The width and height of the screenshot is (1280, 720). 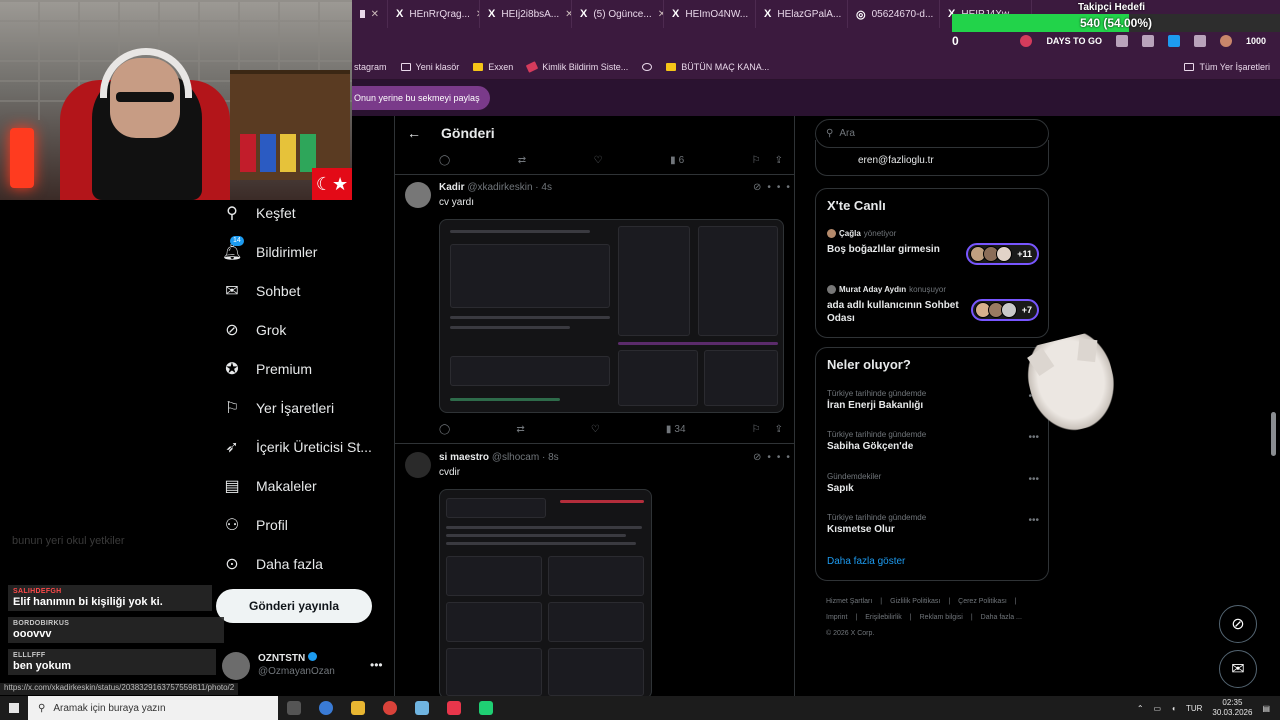 I want to click on message-icon: ✉, so click(x=1238, y=669).